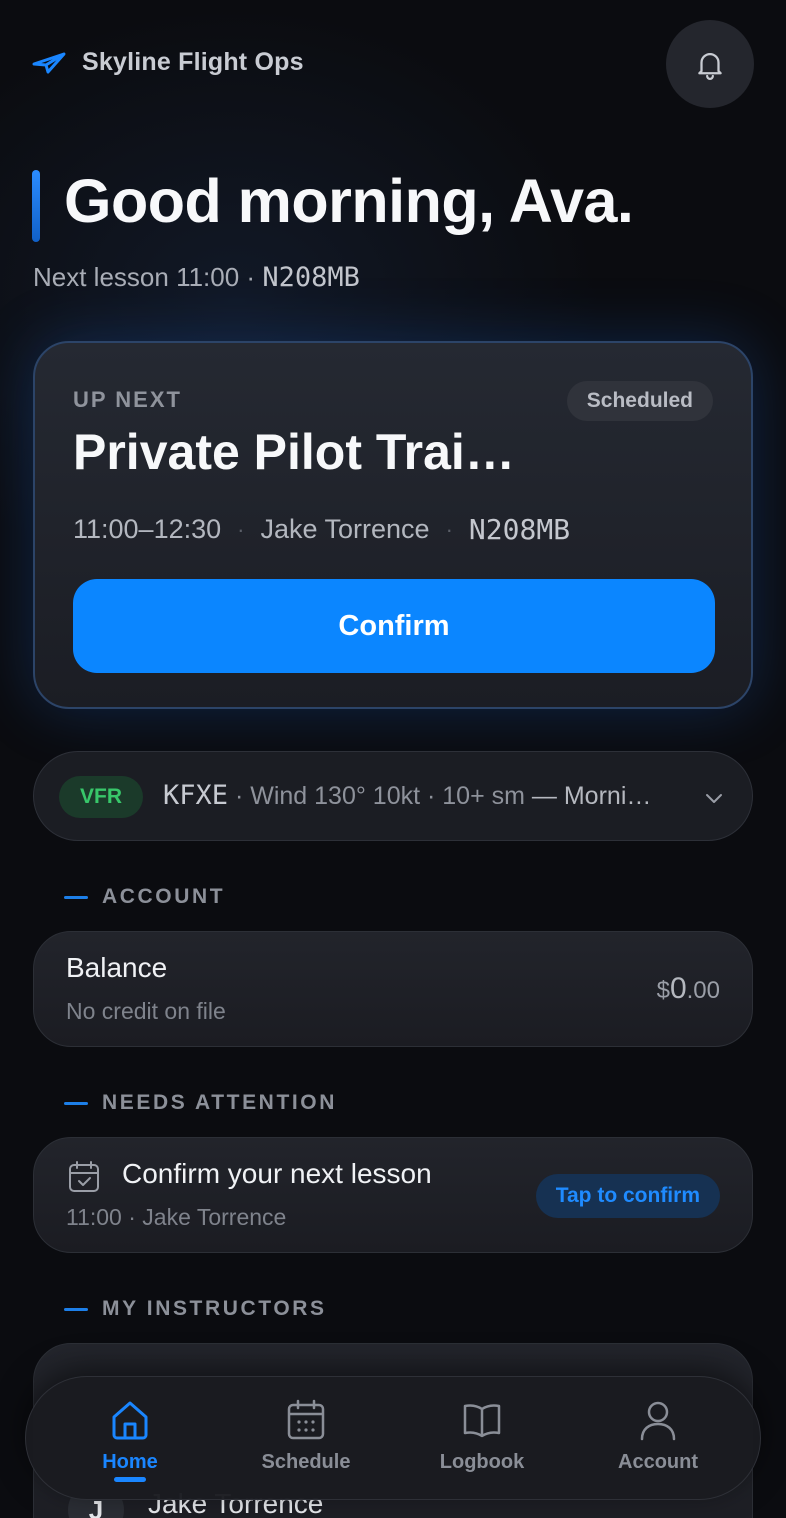 The image size is (786, 1518). I want to click on brand: Skyline Flight Ops, so click(168, 62).